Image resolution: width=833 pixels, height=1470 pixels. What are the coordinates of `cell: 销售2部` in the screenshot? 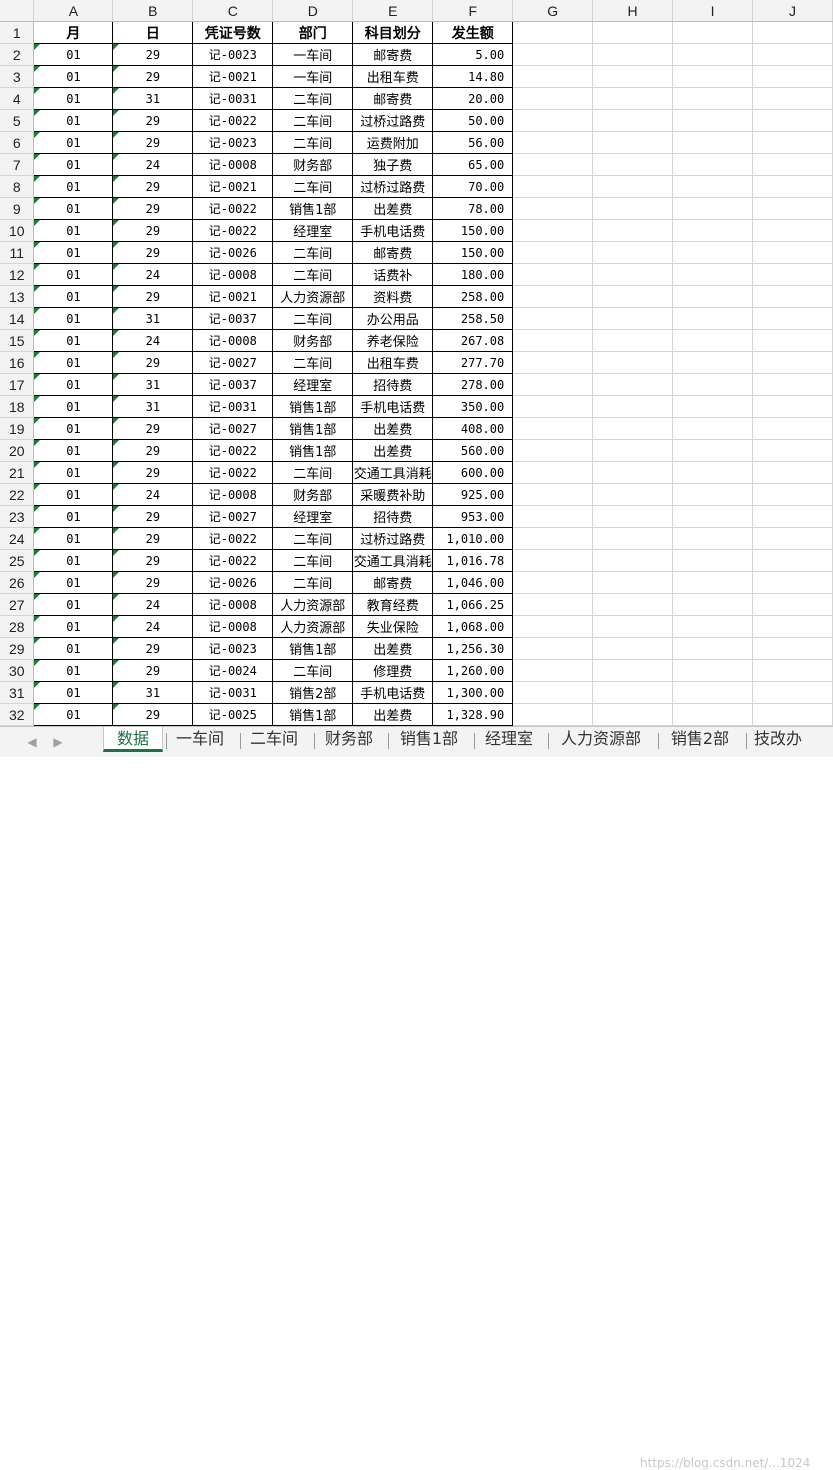 It's located at (313, 692).